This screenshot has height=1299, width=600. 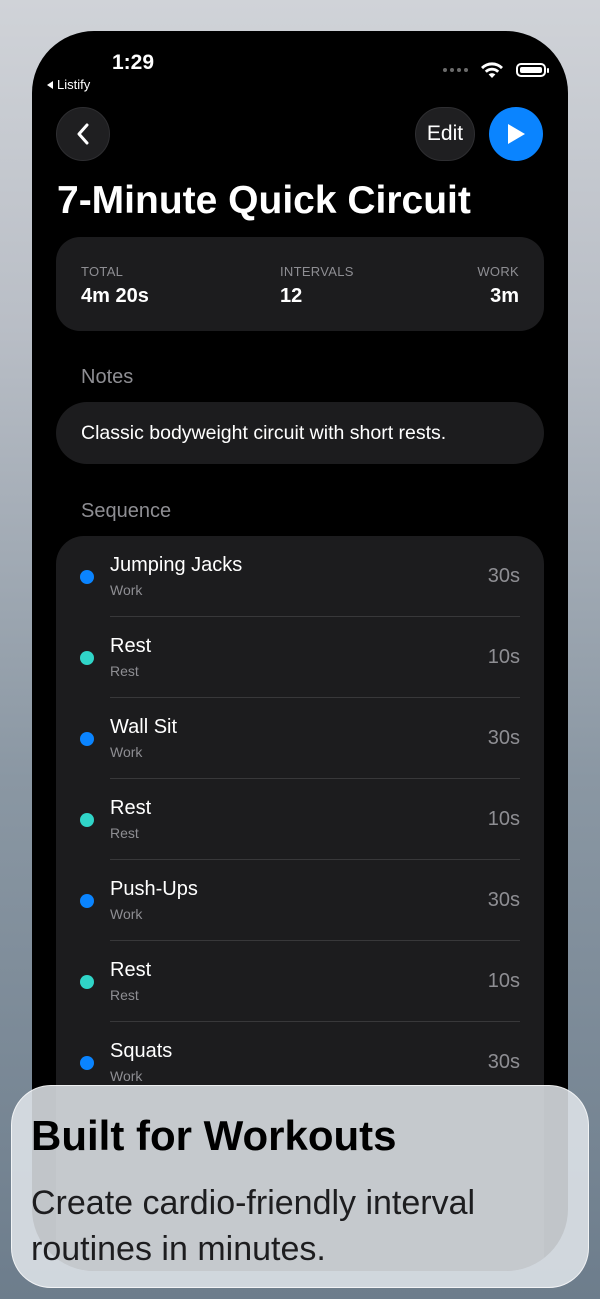 What do you see at coordinates (300, 738) in the screenshot?
I see `list-item: Wall Sit Work 30s` at bounding box center [300, 738].